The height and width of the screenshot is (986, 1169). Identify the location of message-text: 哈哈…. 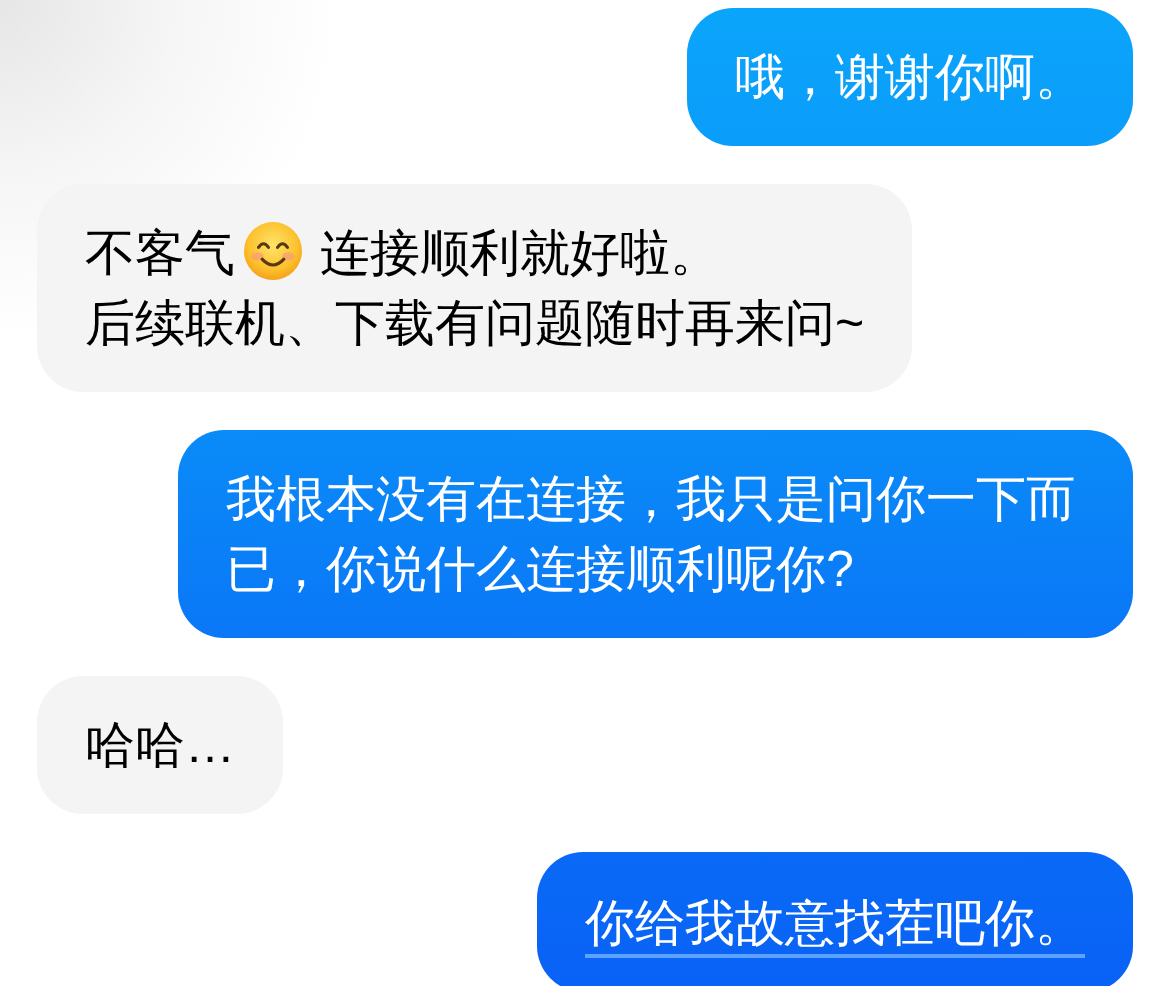
(160, 745).